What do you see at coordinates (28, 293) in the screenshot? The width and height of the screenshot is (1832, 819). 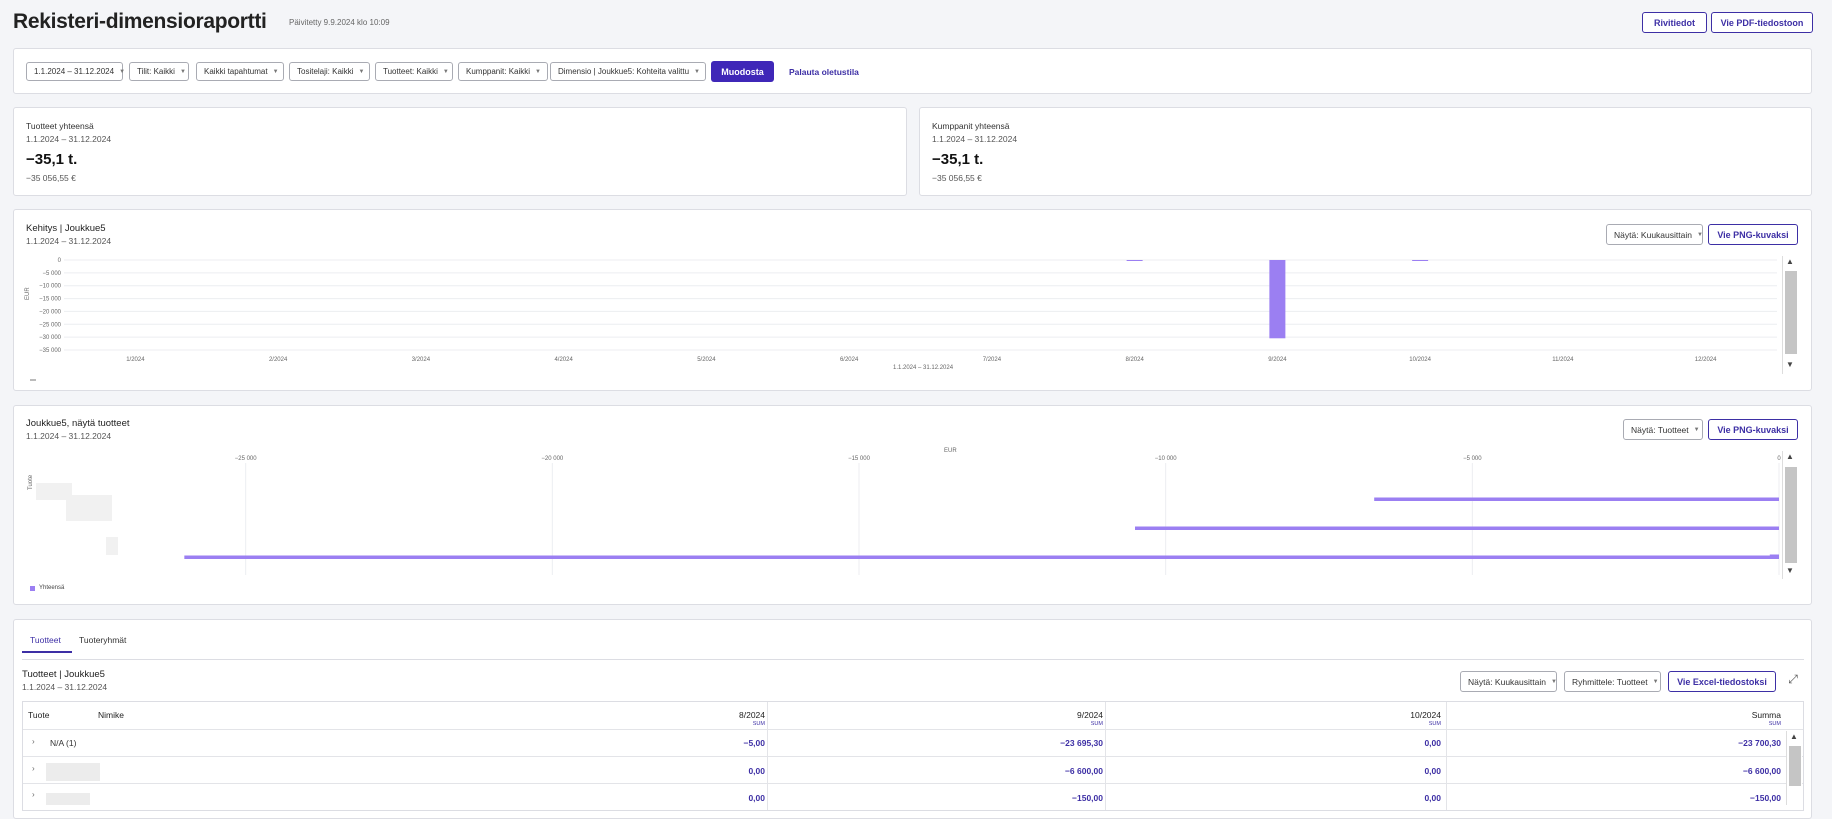 I see `trend-ylabel: EUR` at bounding box center [28, 293].